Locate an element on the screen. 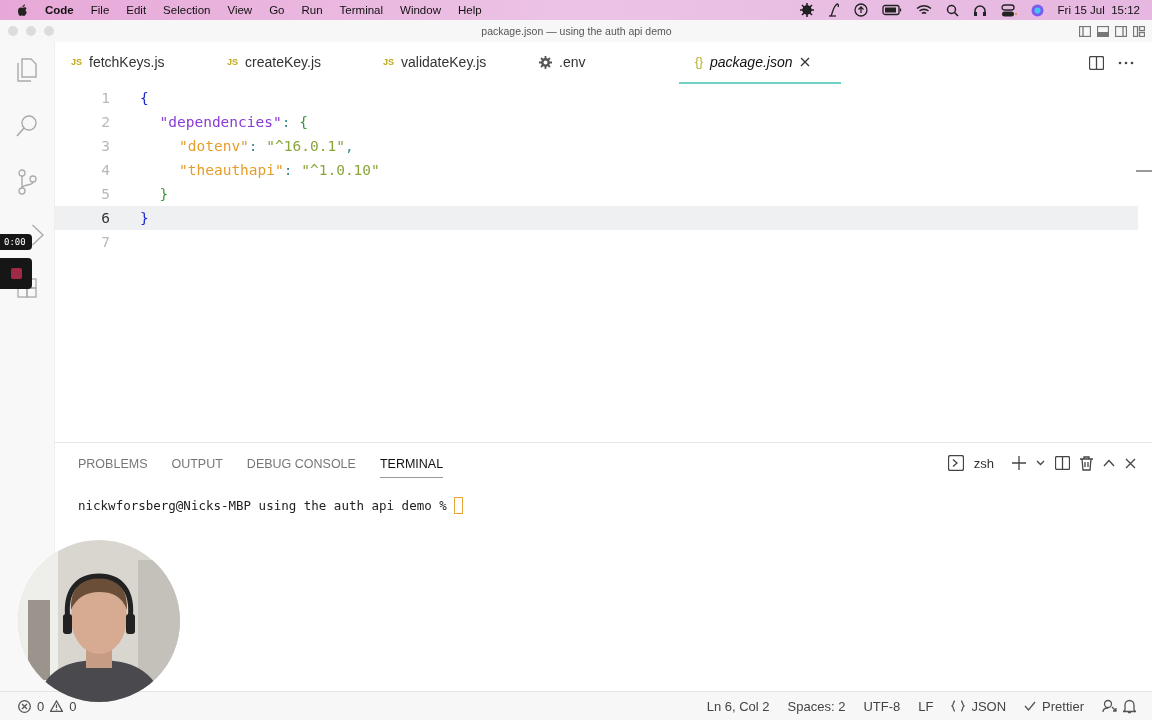 Image resolution: width=1152 pixels, height=720 pixels. menu-item: Edit is located at coordinates (136, 10).